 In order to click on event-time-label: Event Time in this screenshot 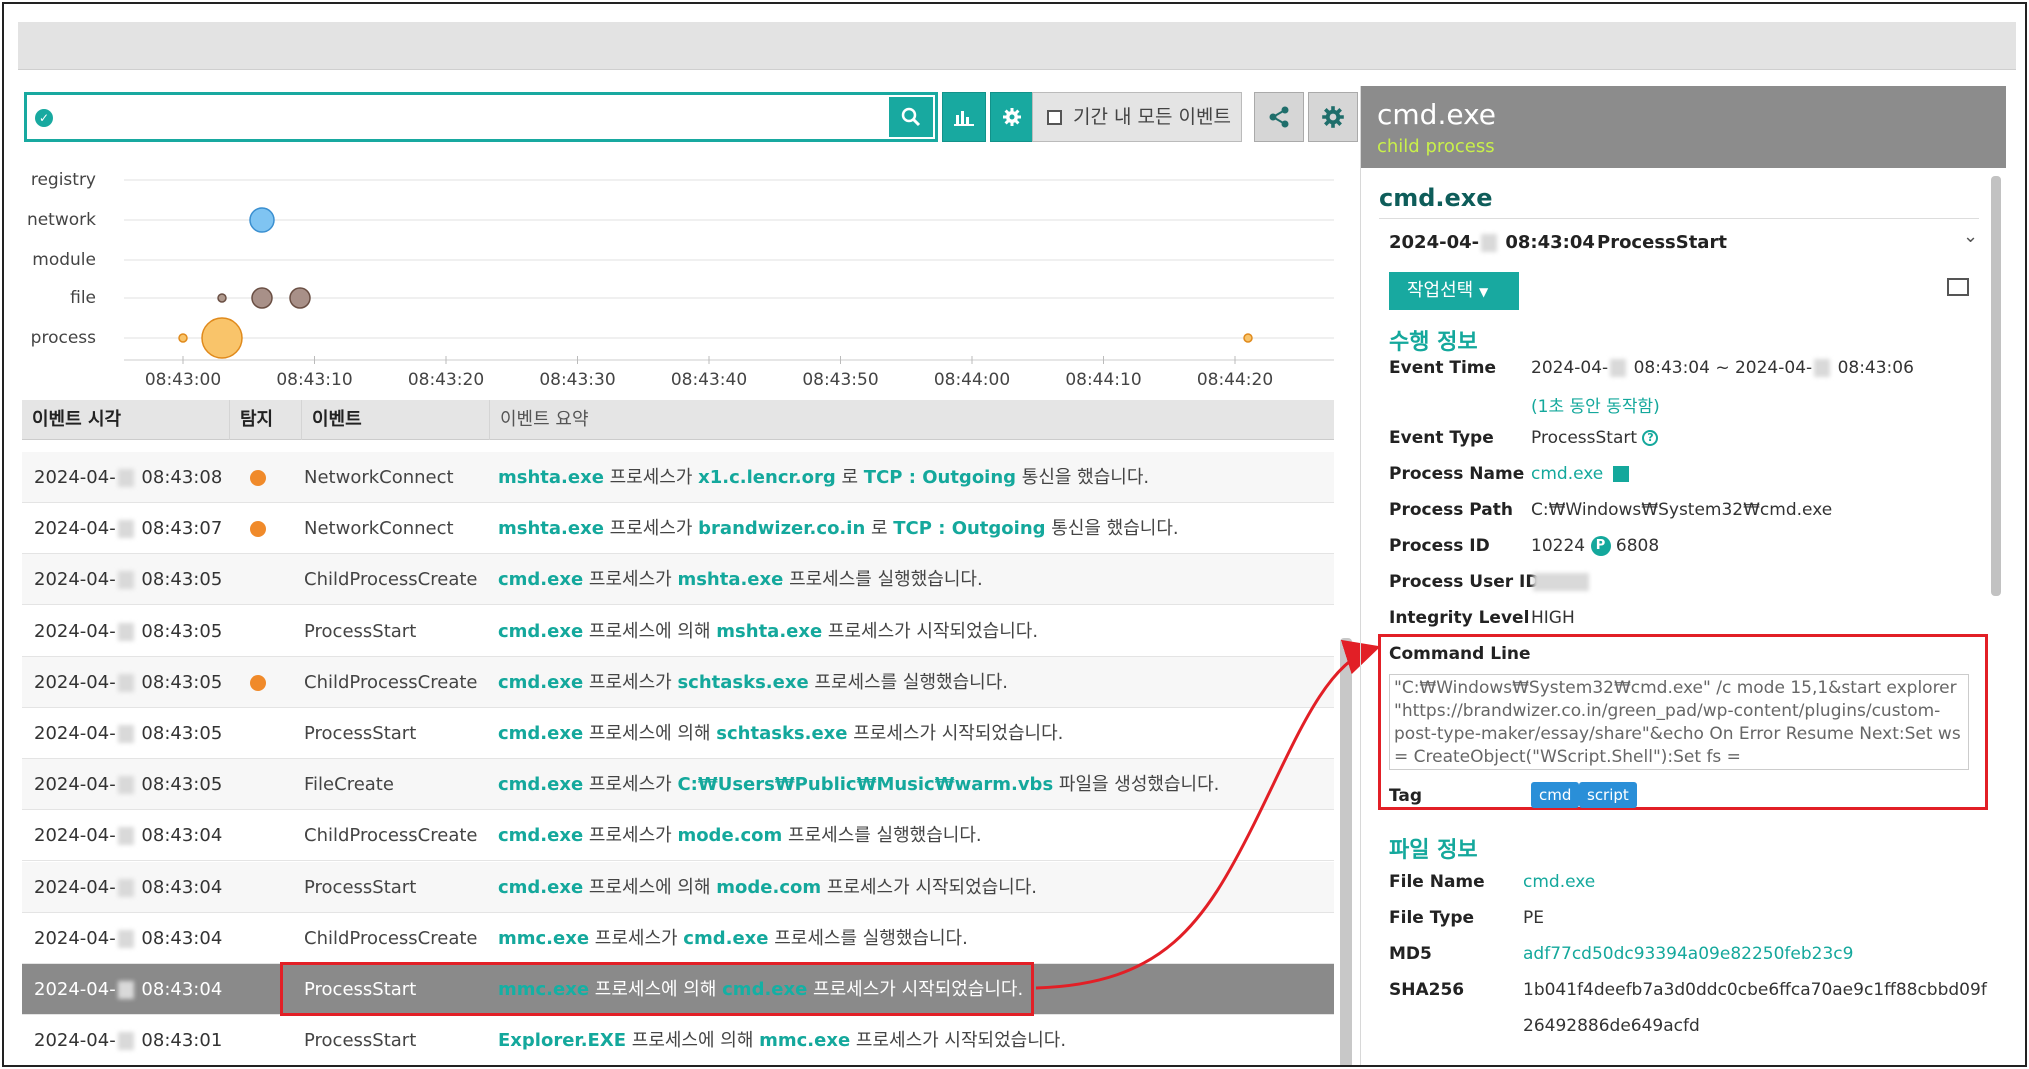, I will do `click(1443, 368)`.